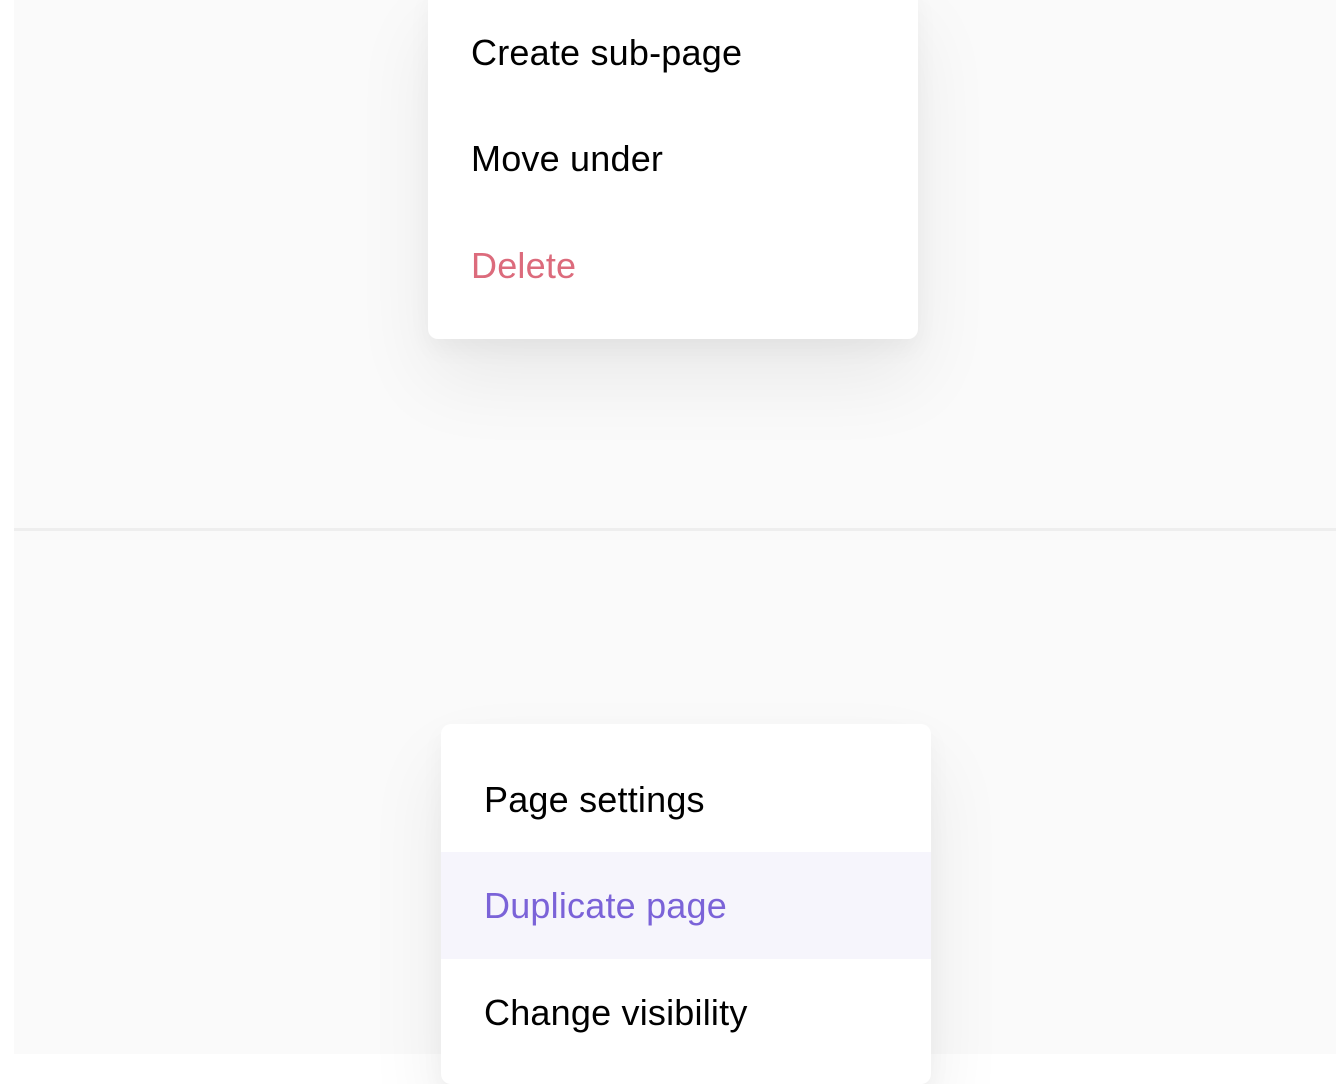  I want to click on menu-item-label: Create sub-page, so click(607, 52).